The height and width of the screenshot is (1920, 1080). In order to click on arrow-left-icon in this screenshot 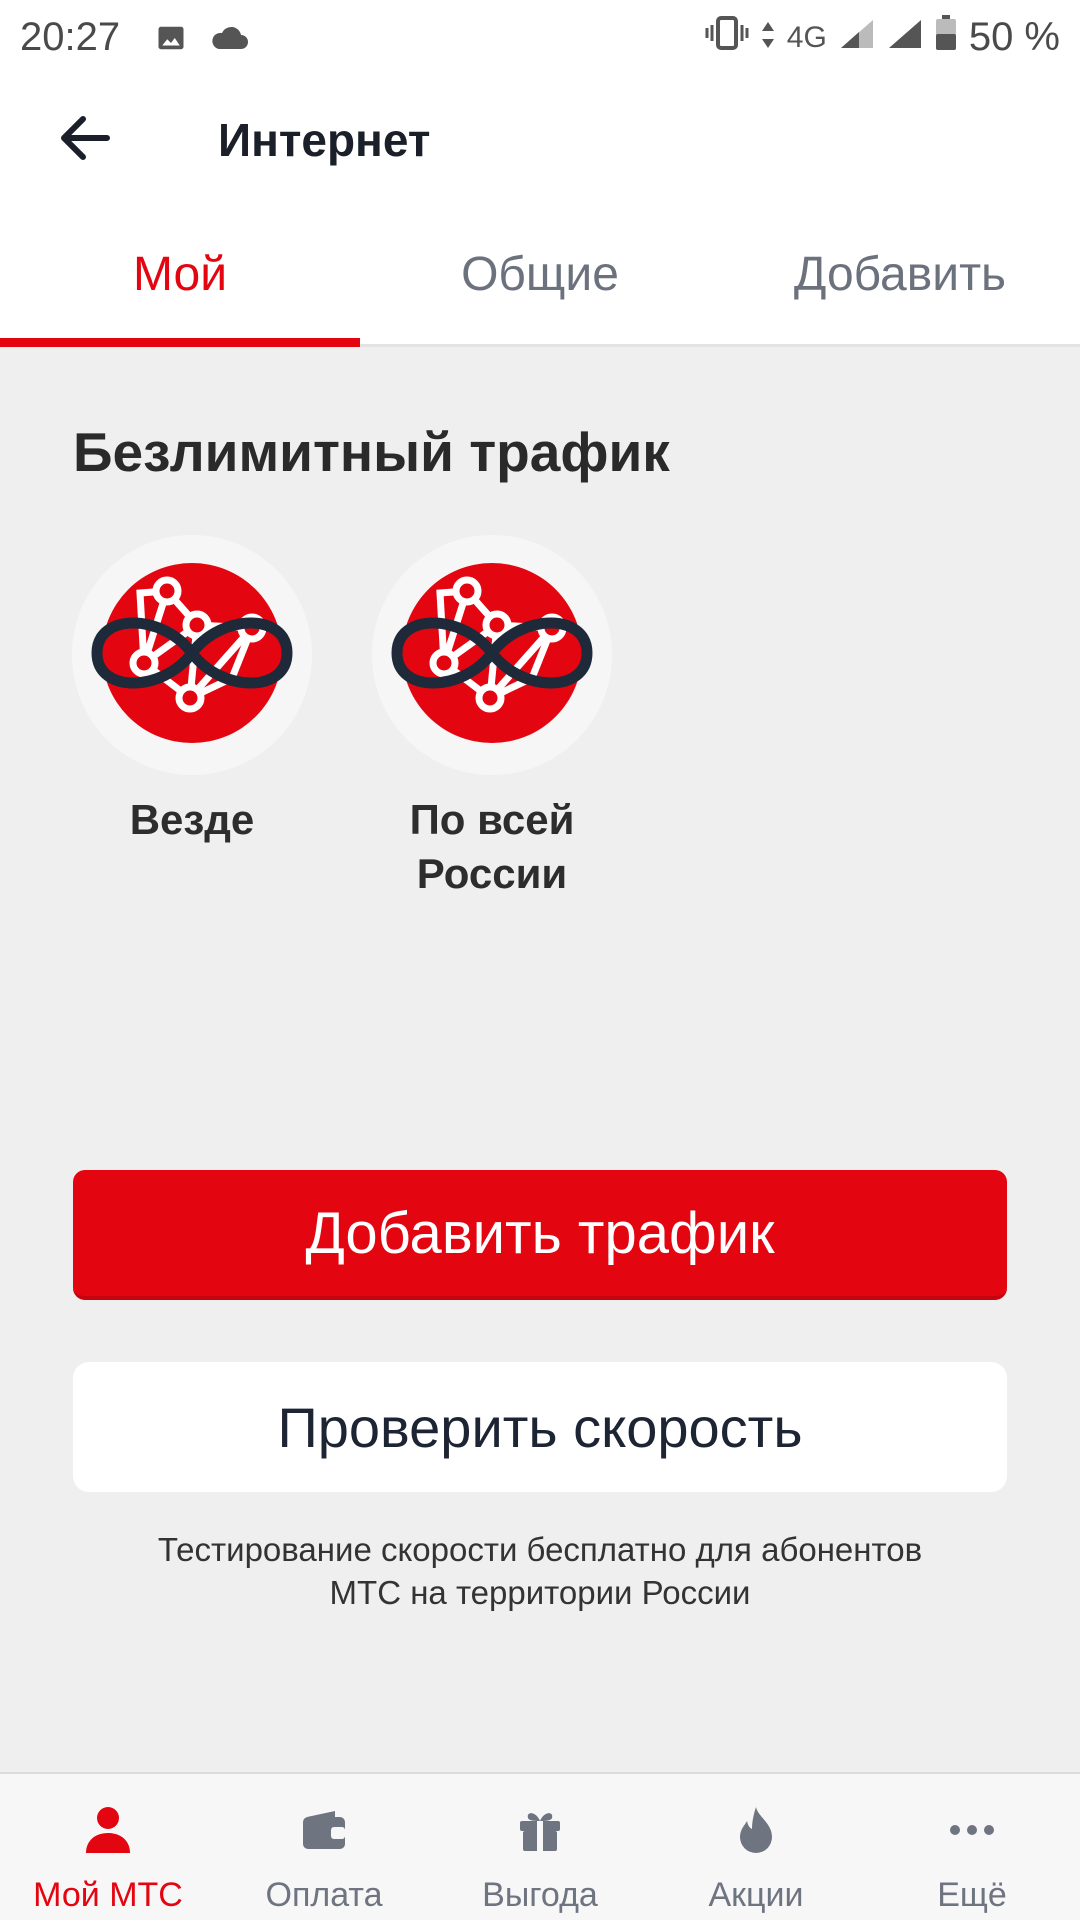, I will do `click(84, 140)`.